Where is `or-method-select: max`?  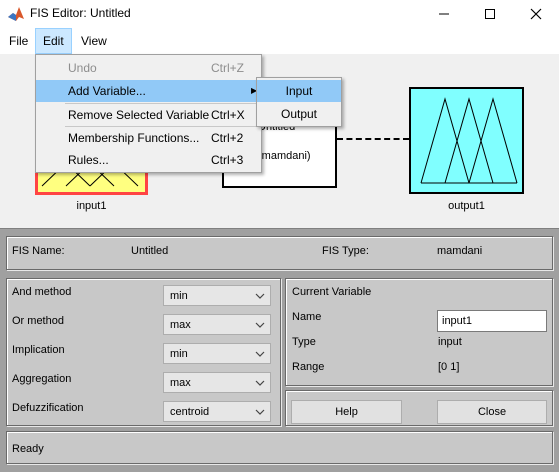 or-method-select: max is located at coordinates (217, 324).